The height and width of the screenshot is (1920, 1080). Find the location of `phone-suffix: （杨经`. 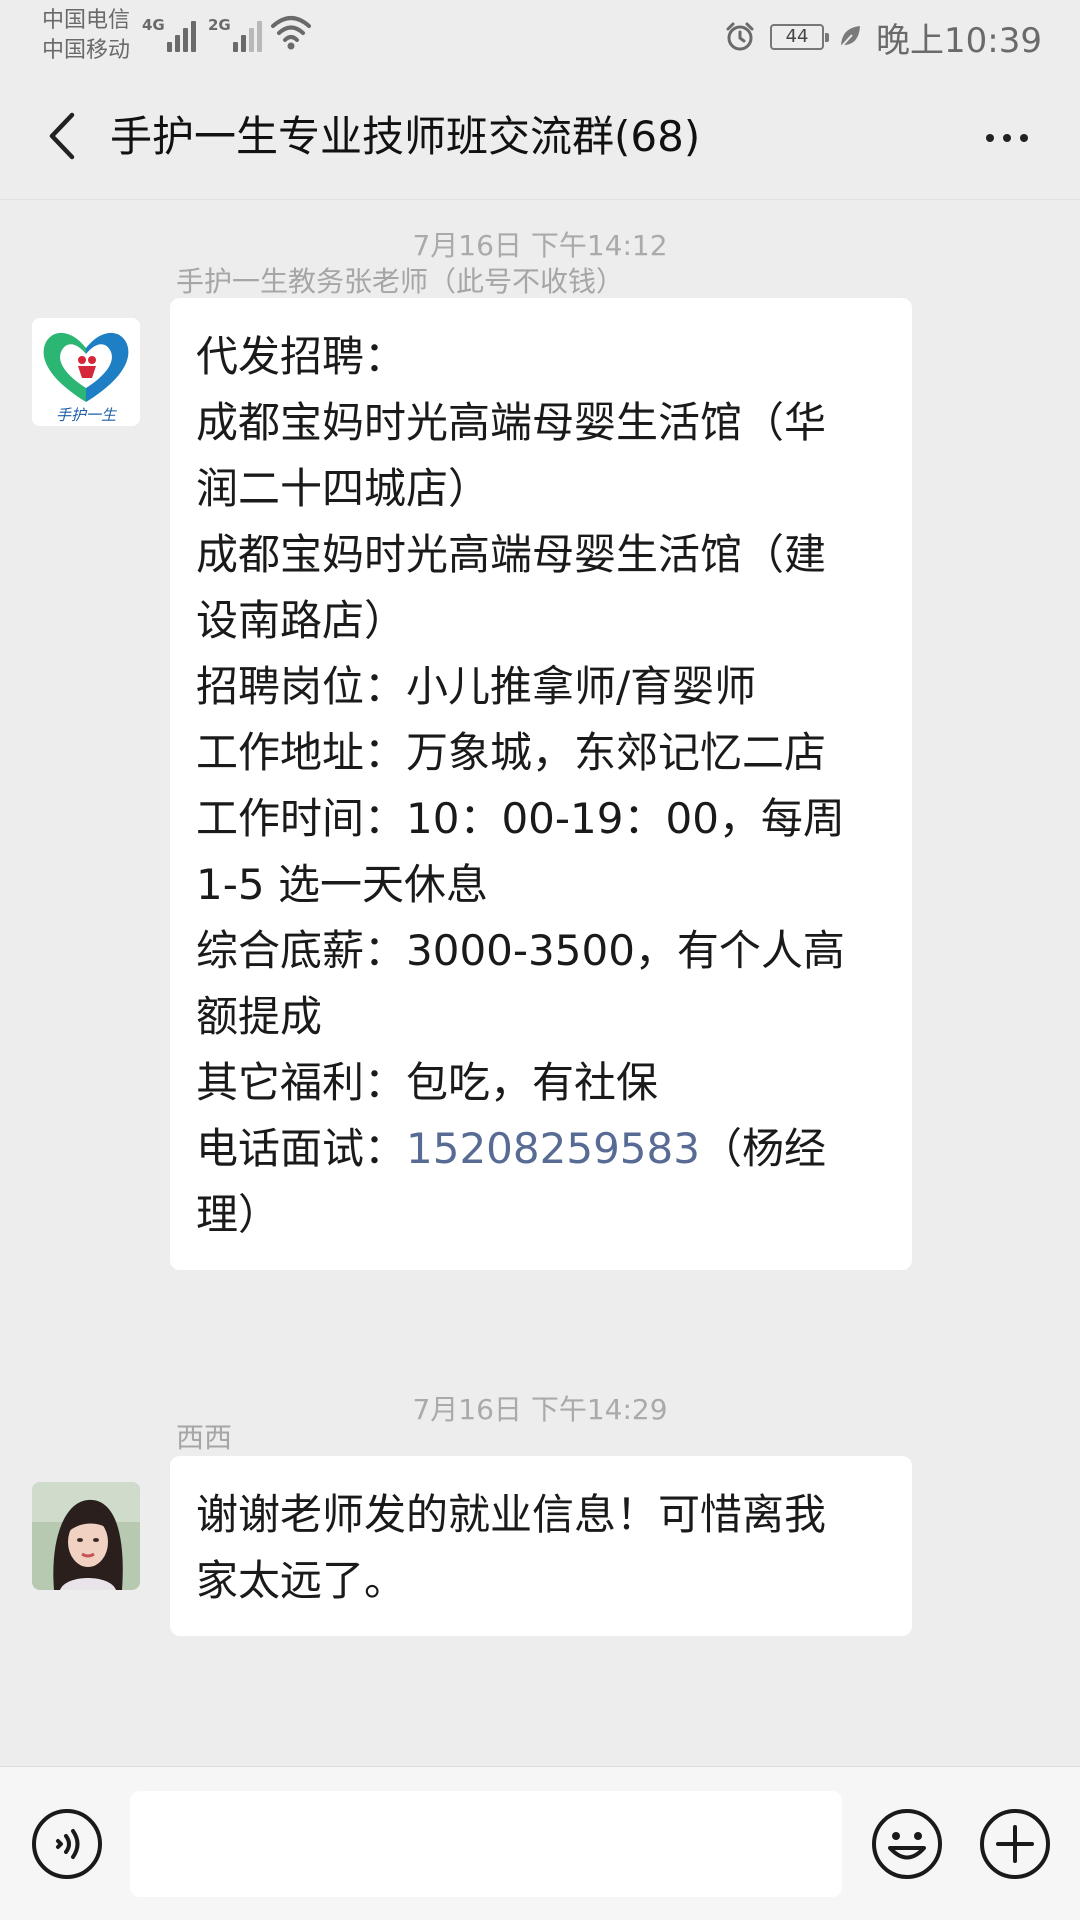

phone-suffix: （杨经 is located at coordinates (762, 1148).